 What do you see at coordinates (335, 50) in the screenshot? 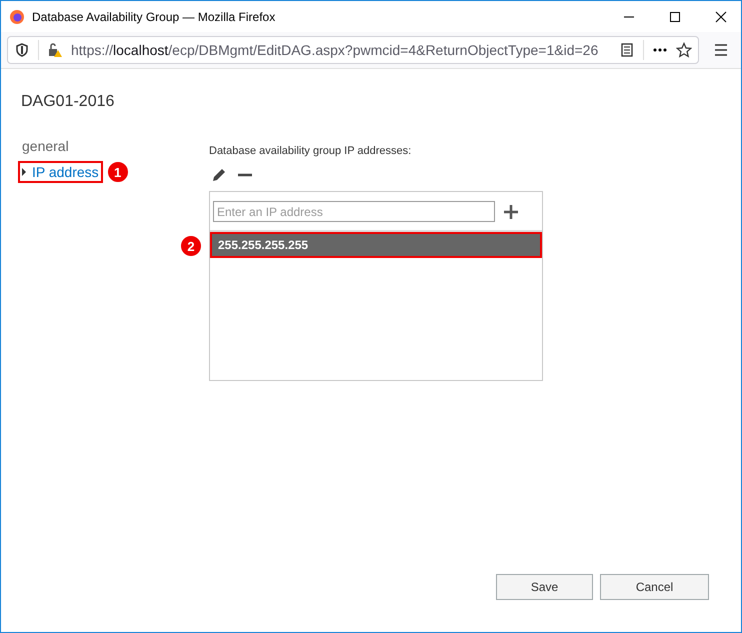
I see `url-text: https://localhost/ecp/DBMgmt/EditDAG.aspx?pwmcid=4&ReturnObjectType=1&id=26` at bounding box center [335, 50].